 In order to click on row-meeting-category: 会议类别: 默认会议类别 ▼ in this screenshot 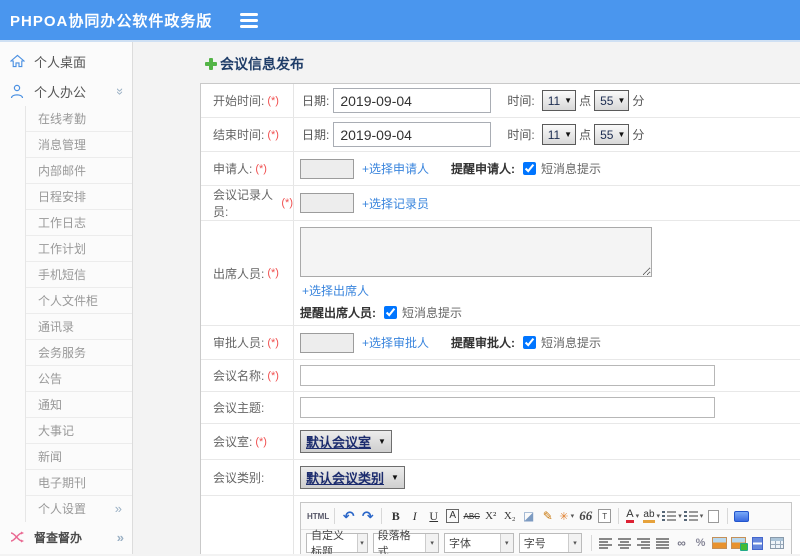, I will do `click(500, 478)`.